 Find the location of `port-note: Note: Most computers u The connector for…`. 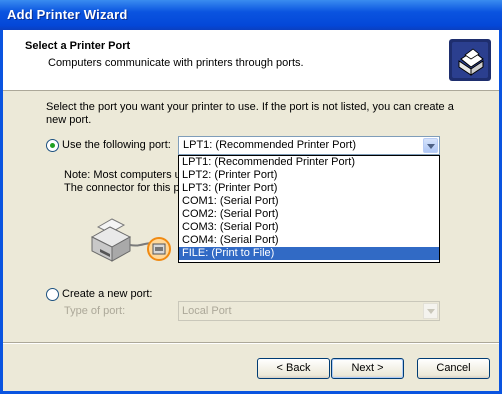

port-note: Note: Most computers u The connector for… is located at coordinates (121, 182).